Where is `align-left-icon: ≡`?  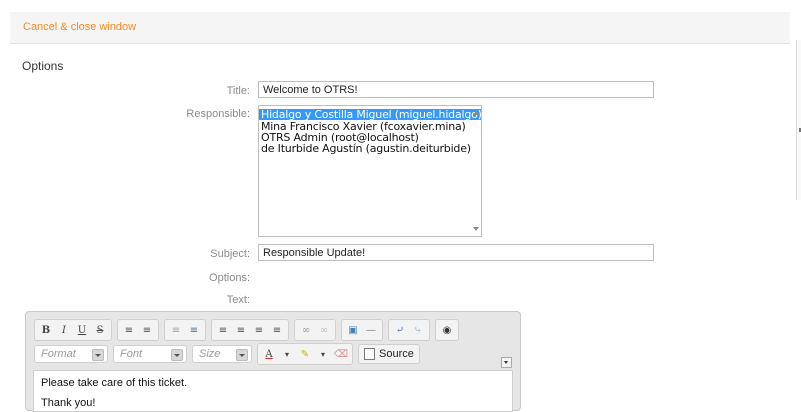 align-left-icon: ≡ is located at coordinates (223, 330).